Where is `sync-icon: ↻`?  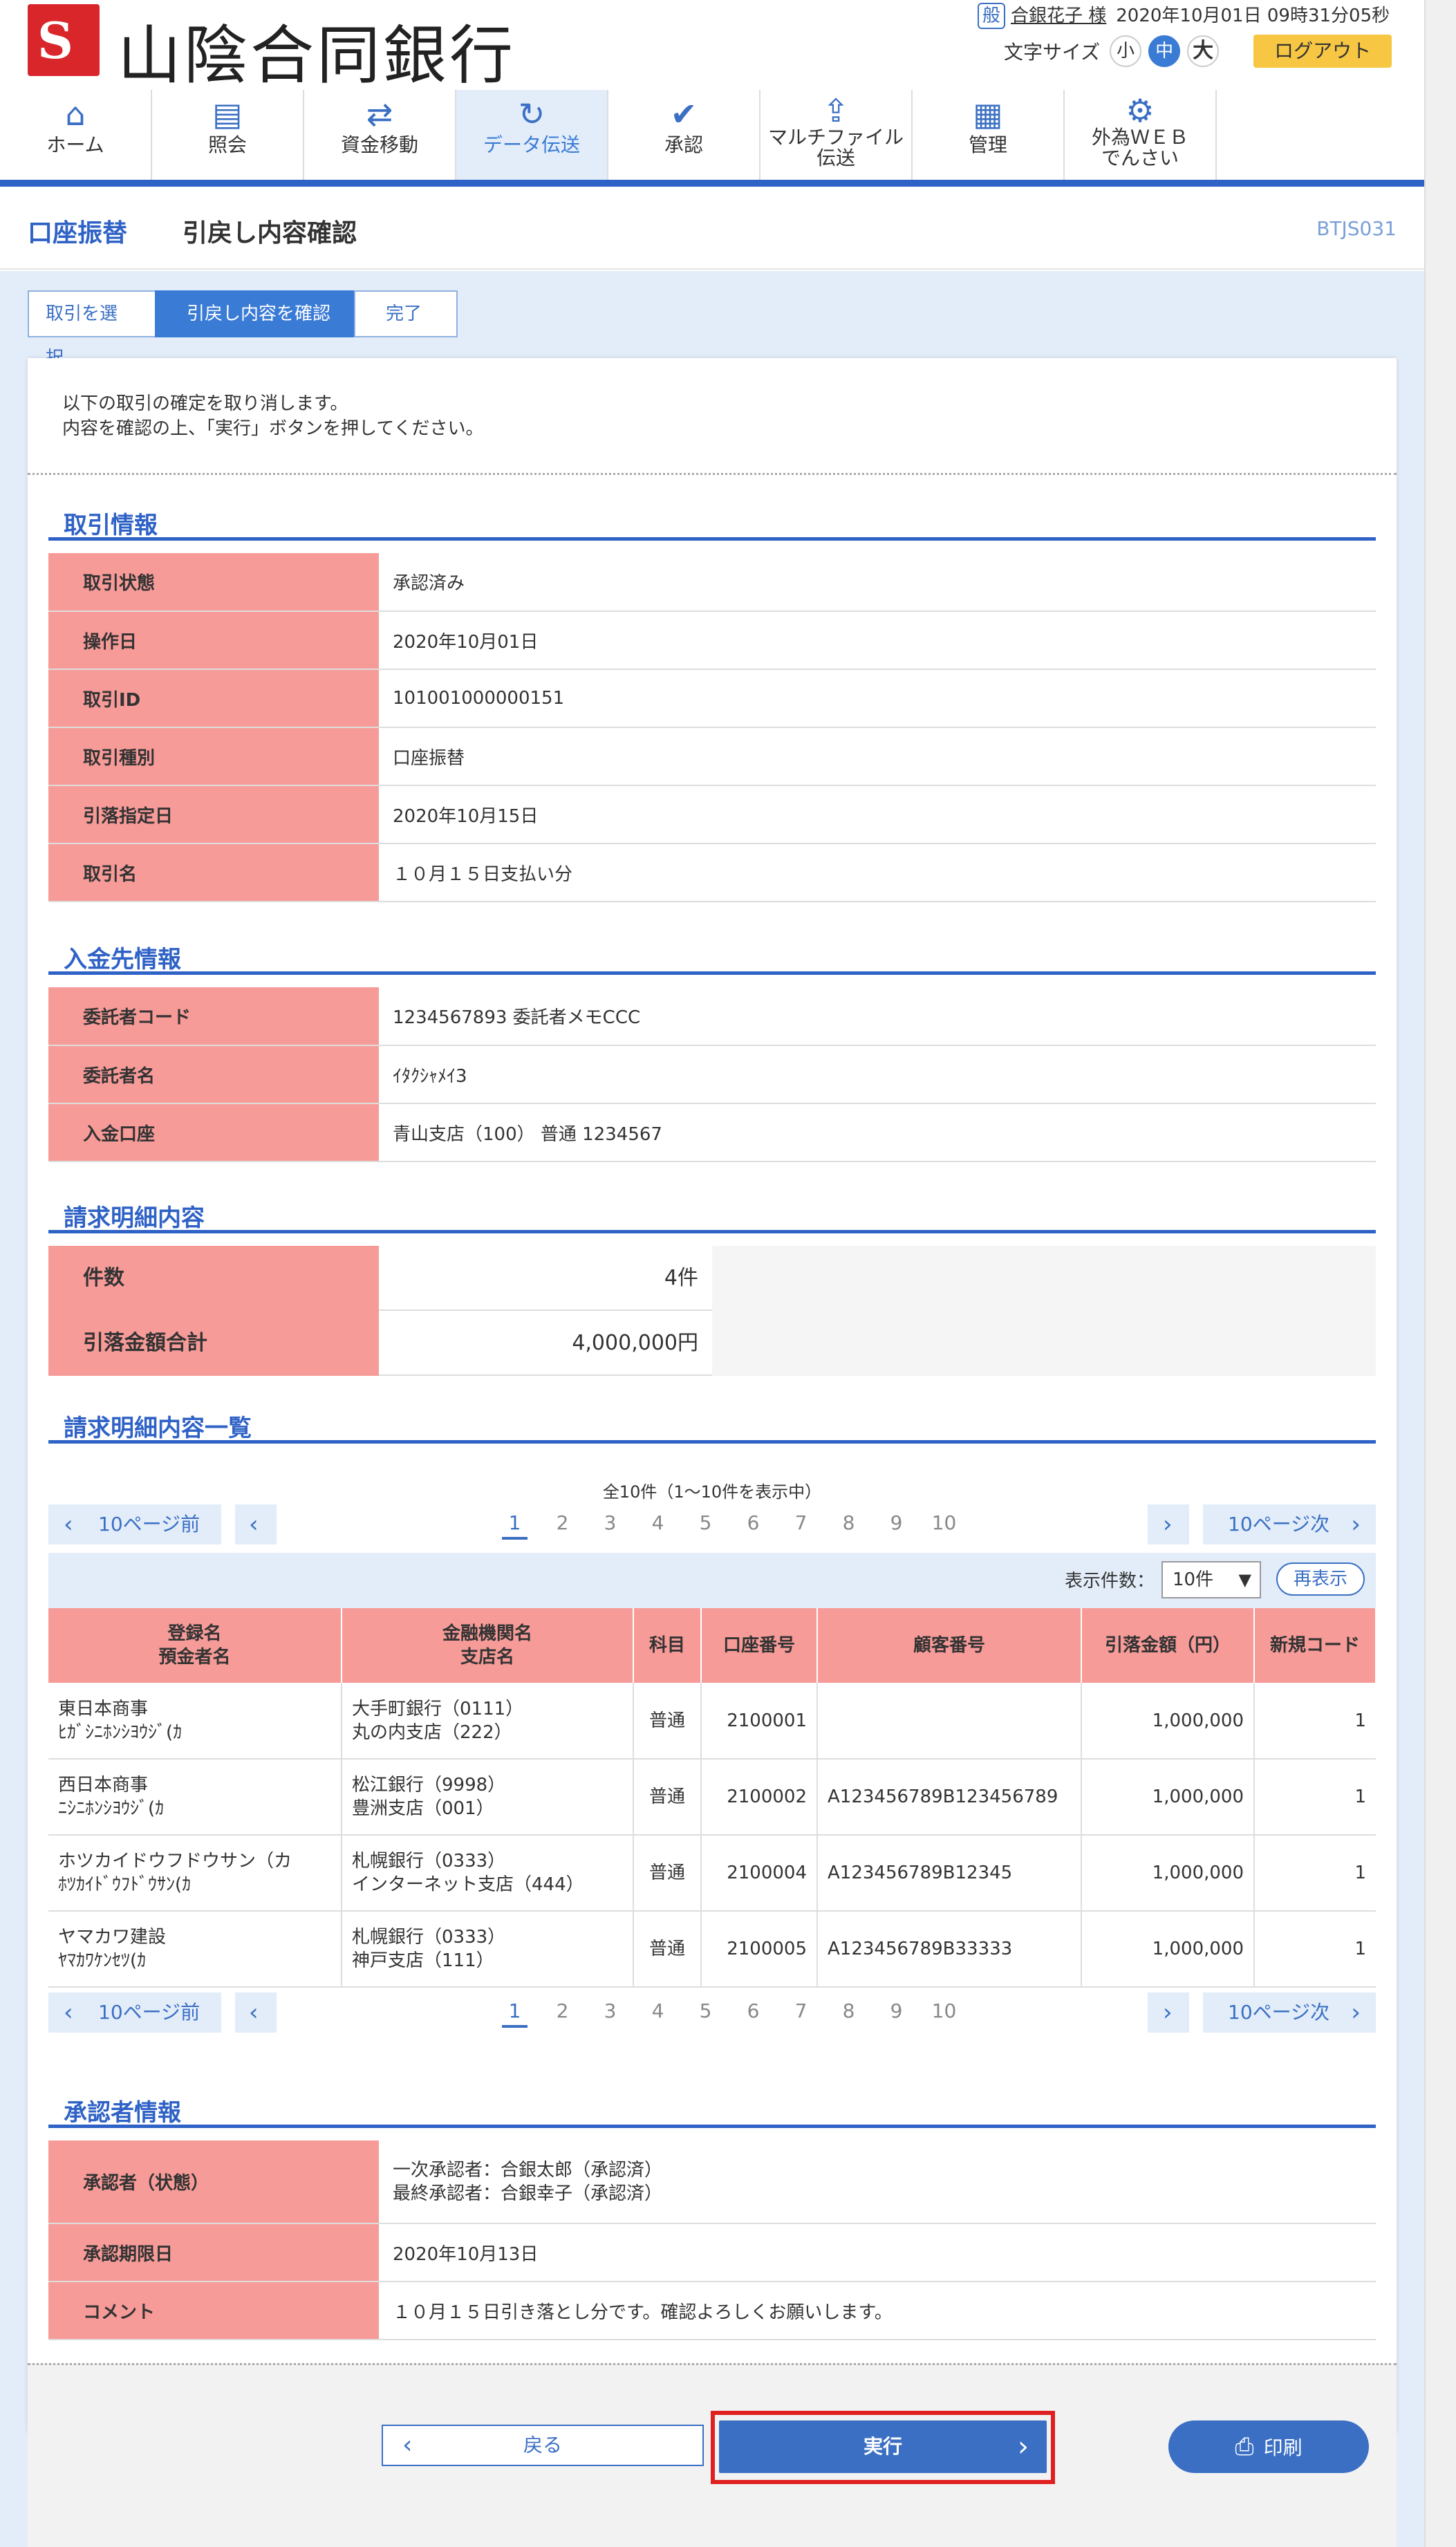
sync-icon: ↻ is located at coordinates (531, 114).